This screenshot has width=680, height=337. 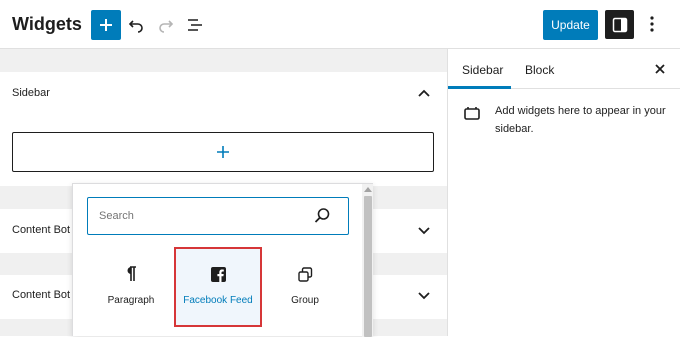 What do you see at coordinates (570, 25) in the screenshot?
I see `update-button: Update` at bounding box center [570, 25].